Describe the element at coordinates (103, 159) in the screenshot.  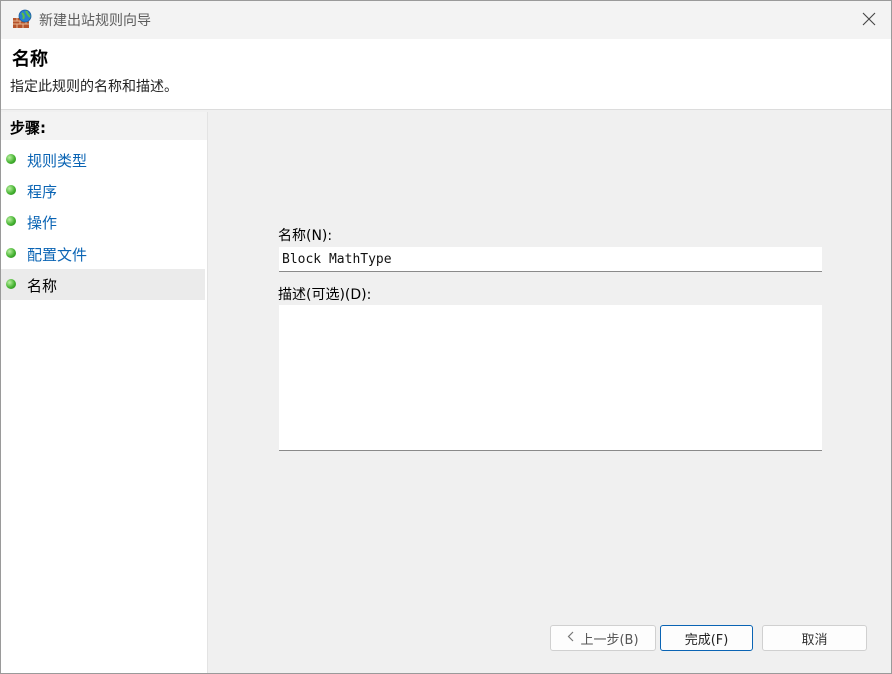
I see `step-item-rule-type: 规则类型` at that location.